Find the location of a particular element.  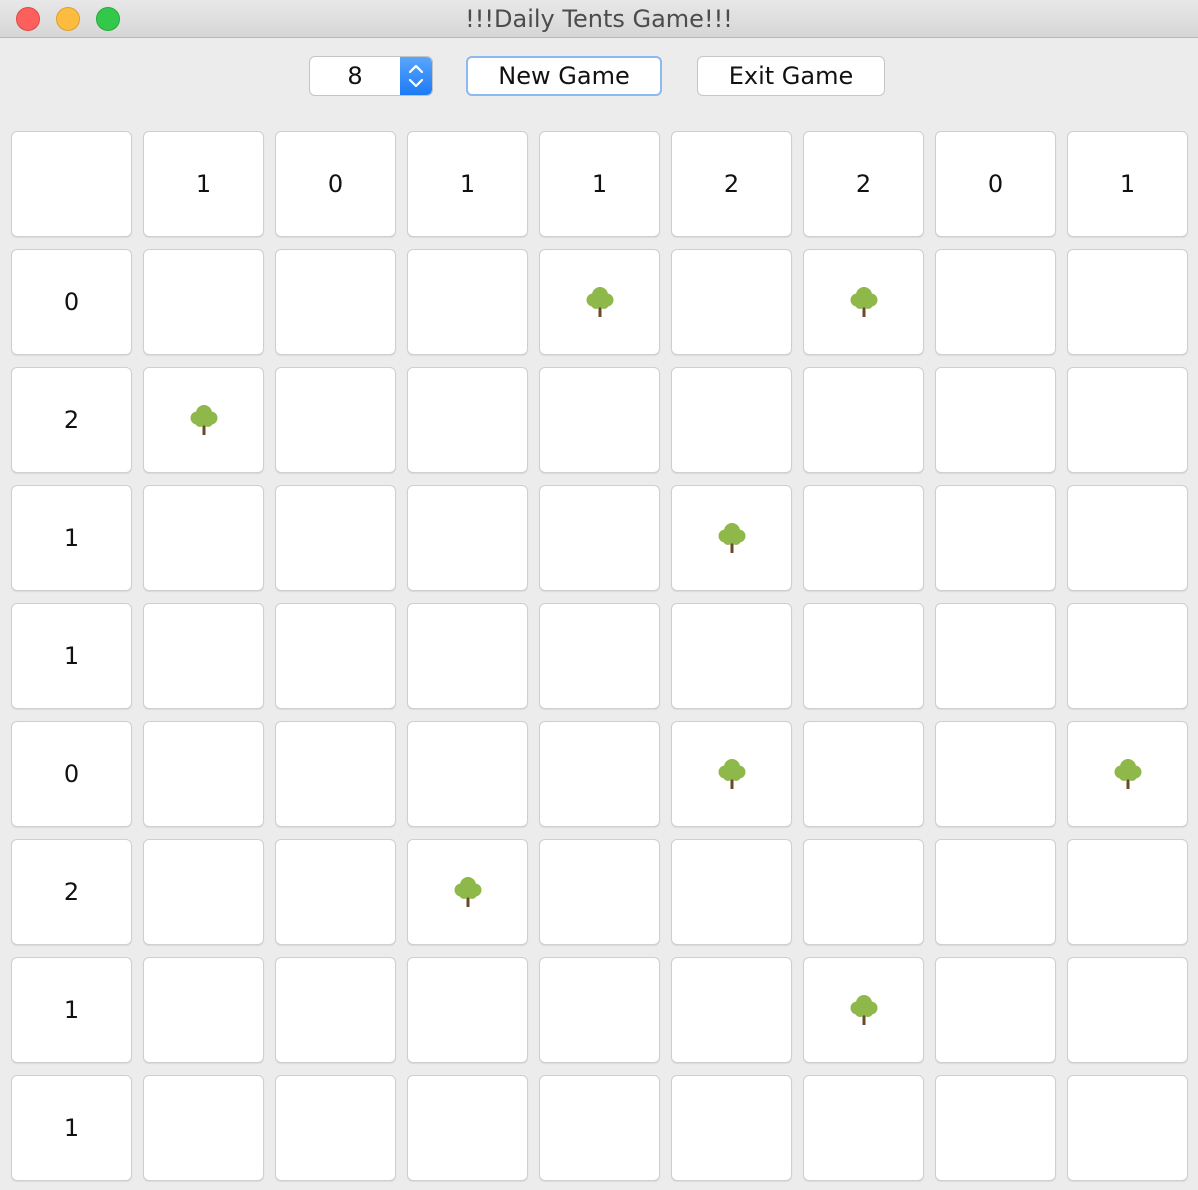

up-down-chevron-icon is located at coordinates (416, 76).